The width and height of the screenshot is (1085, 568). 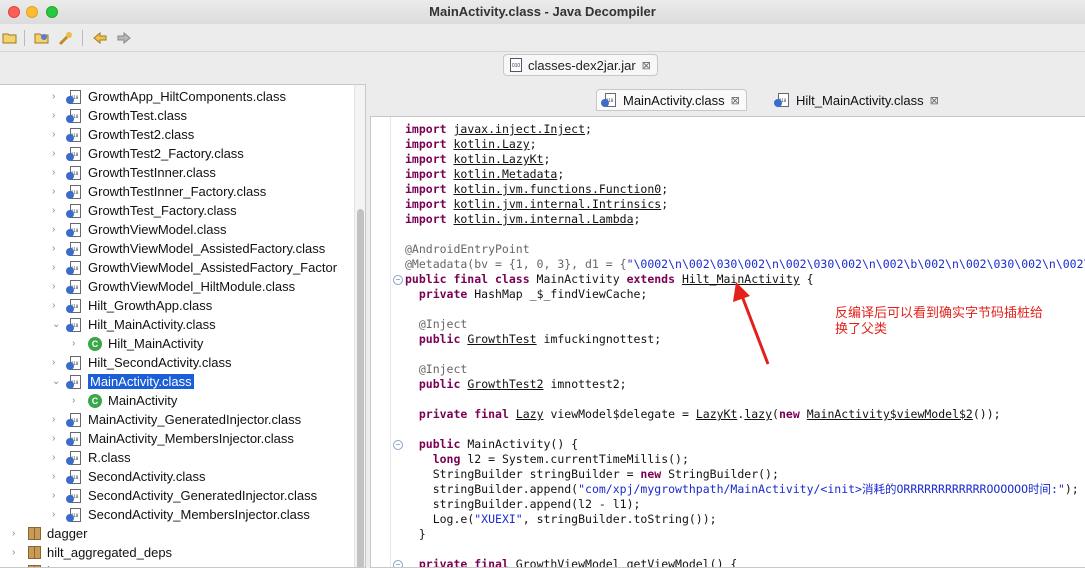 I want to click on tree-package-item: › hilt_aggregated_deps, so click(x=92, y=552).